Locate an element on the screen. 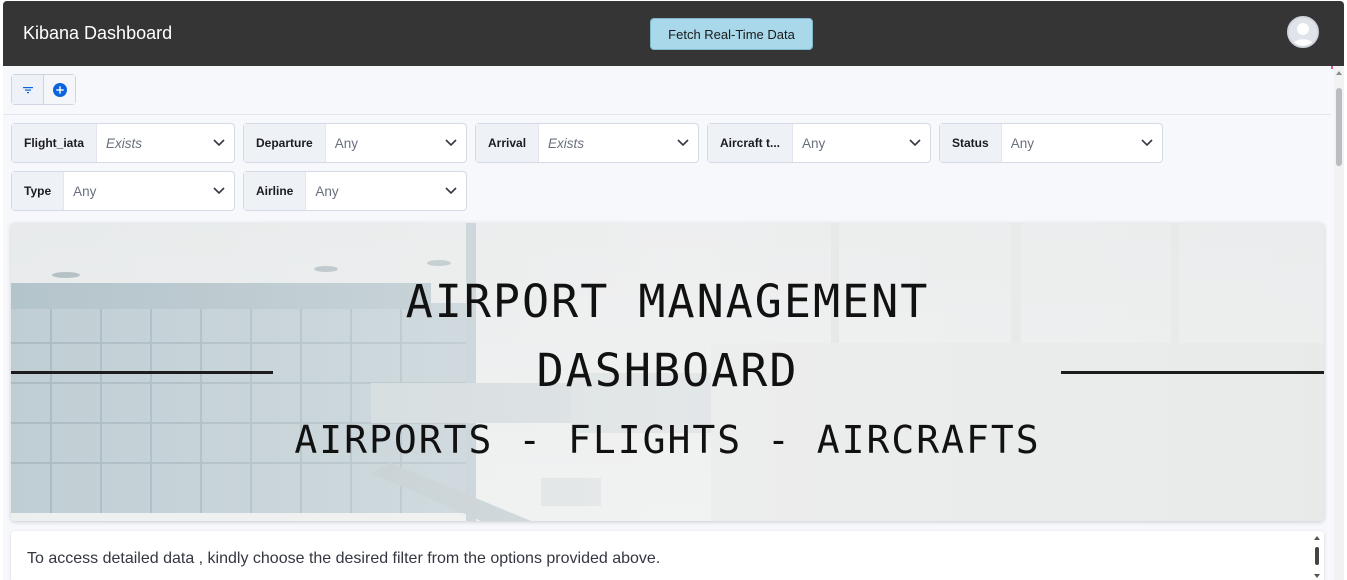  control-flight-iata: Flight_iata Exists is located at coordinates (123, 143).